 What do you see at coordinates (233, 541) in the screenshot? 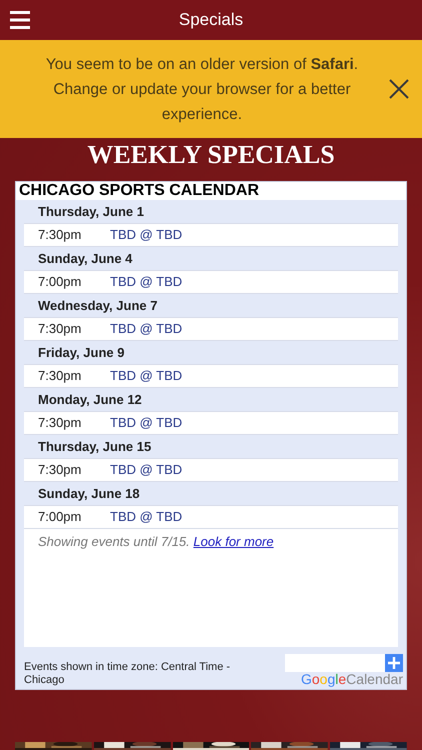
I see `more-link: Look for more` at bounding box center [233, 541].